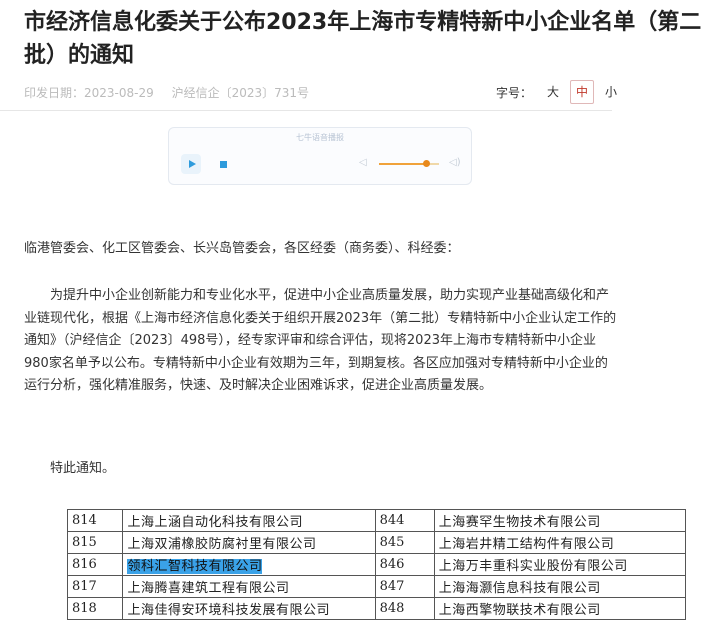  What do you see at coordinates (553, 92) in the screenshot?
I see `font-size-large-button: 大` at bounding box center [553, 92].